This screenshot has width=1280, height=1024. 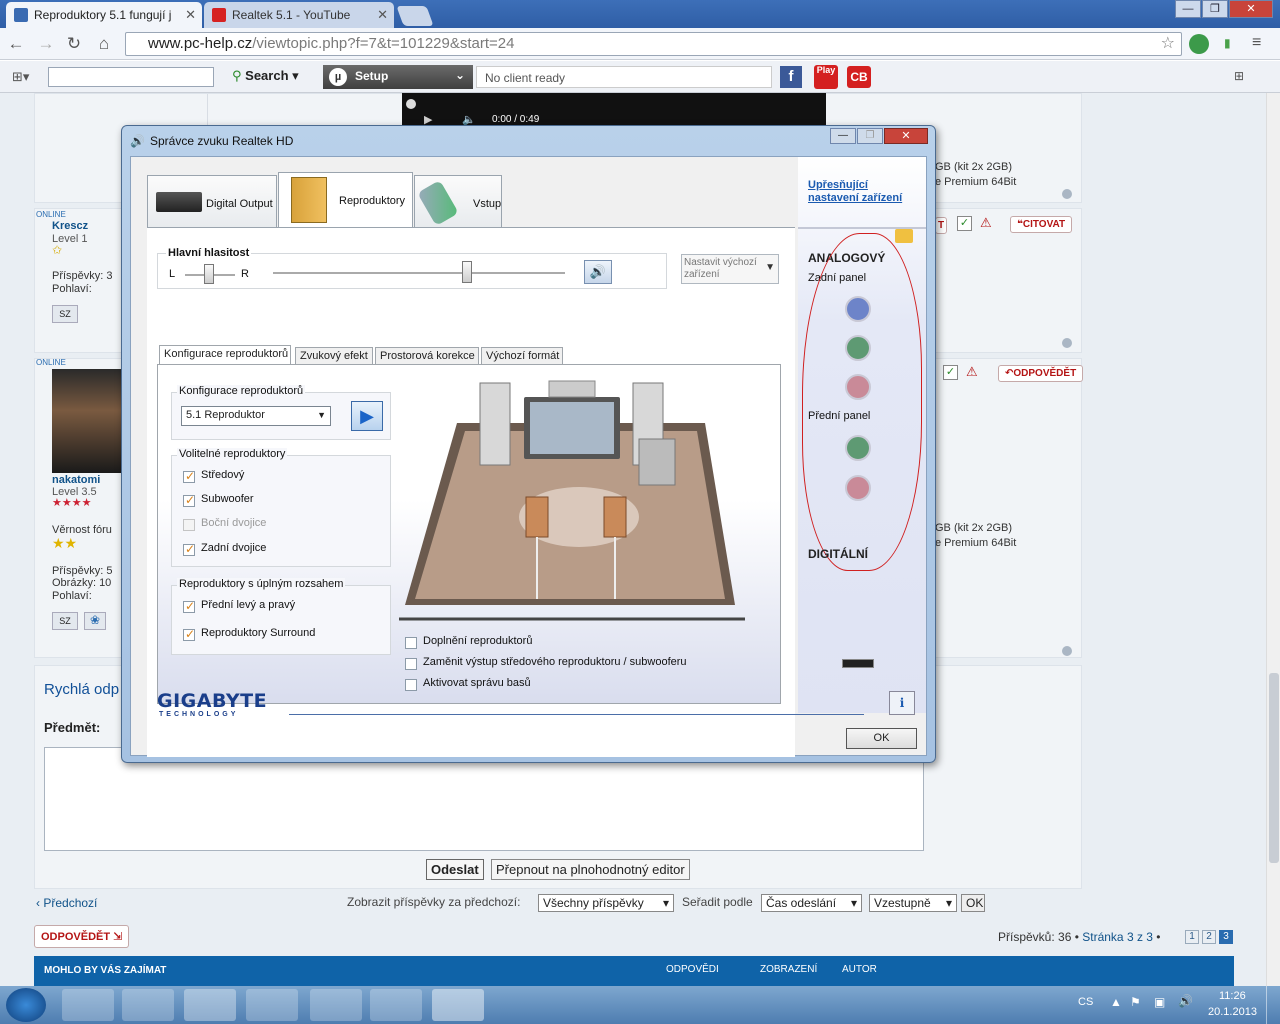 I want to click on page-2-link: 2, so click(x=1209, y=937).